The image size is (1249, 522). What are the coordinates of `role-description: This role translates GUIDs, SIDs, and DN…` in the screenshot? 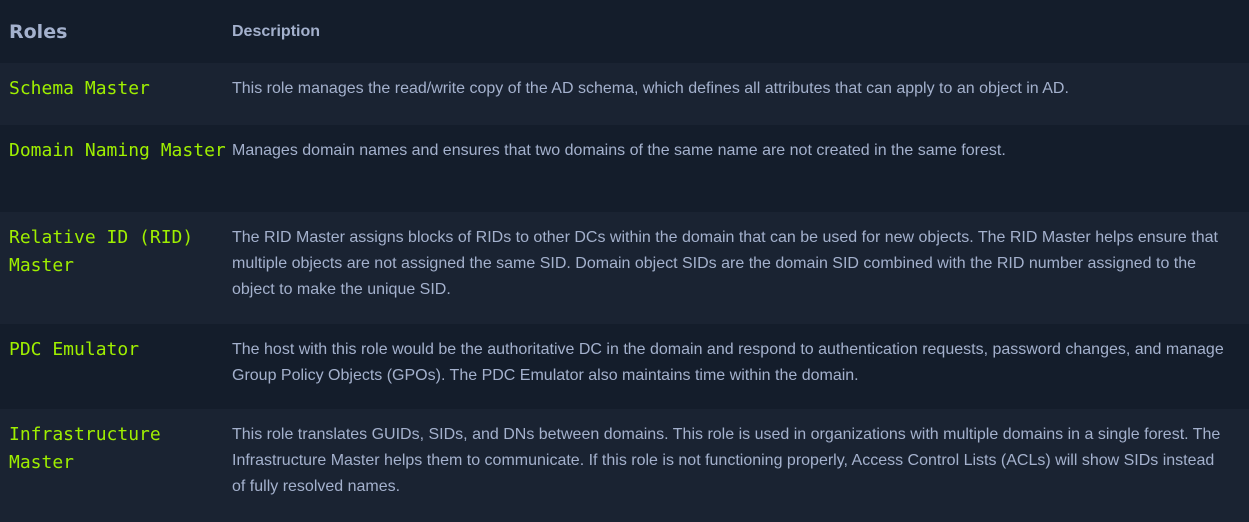 It's located at (726, 460).